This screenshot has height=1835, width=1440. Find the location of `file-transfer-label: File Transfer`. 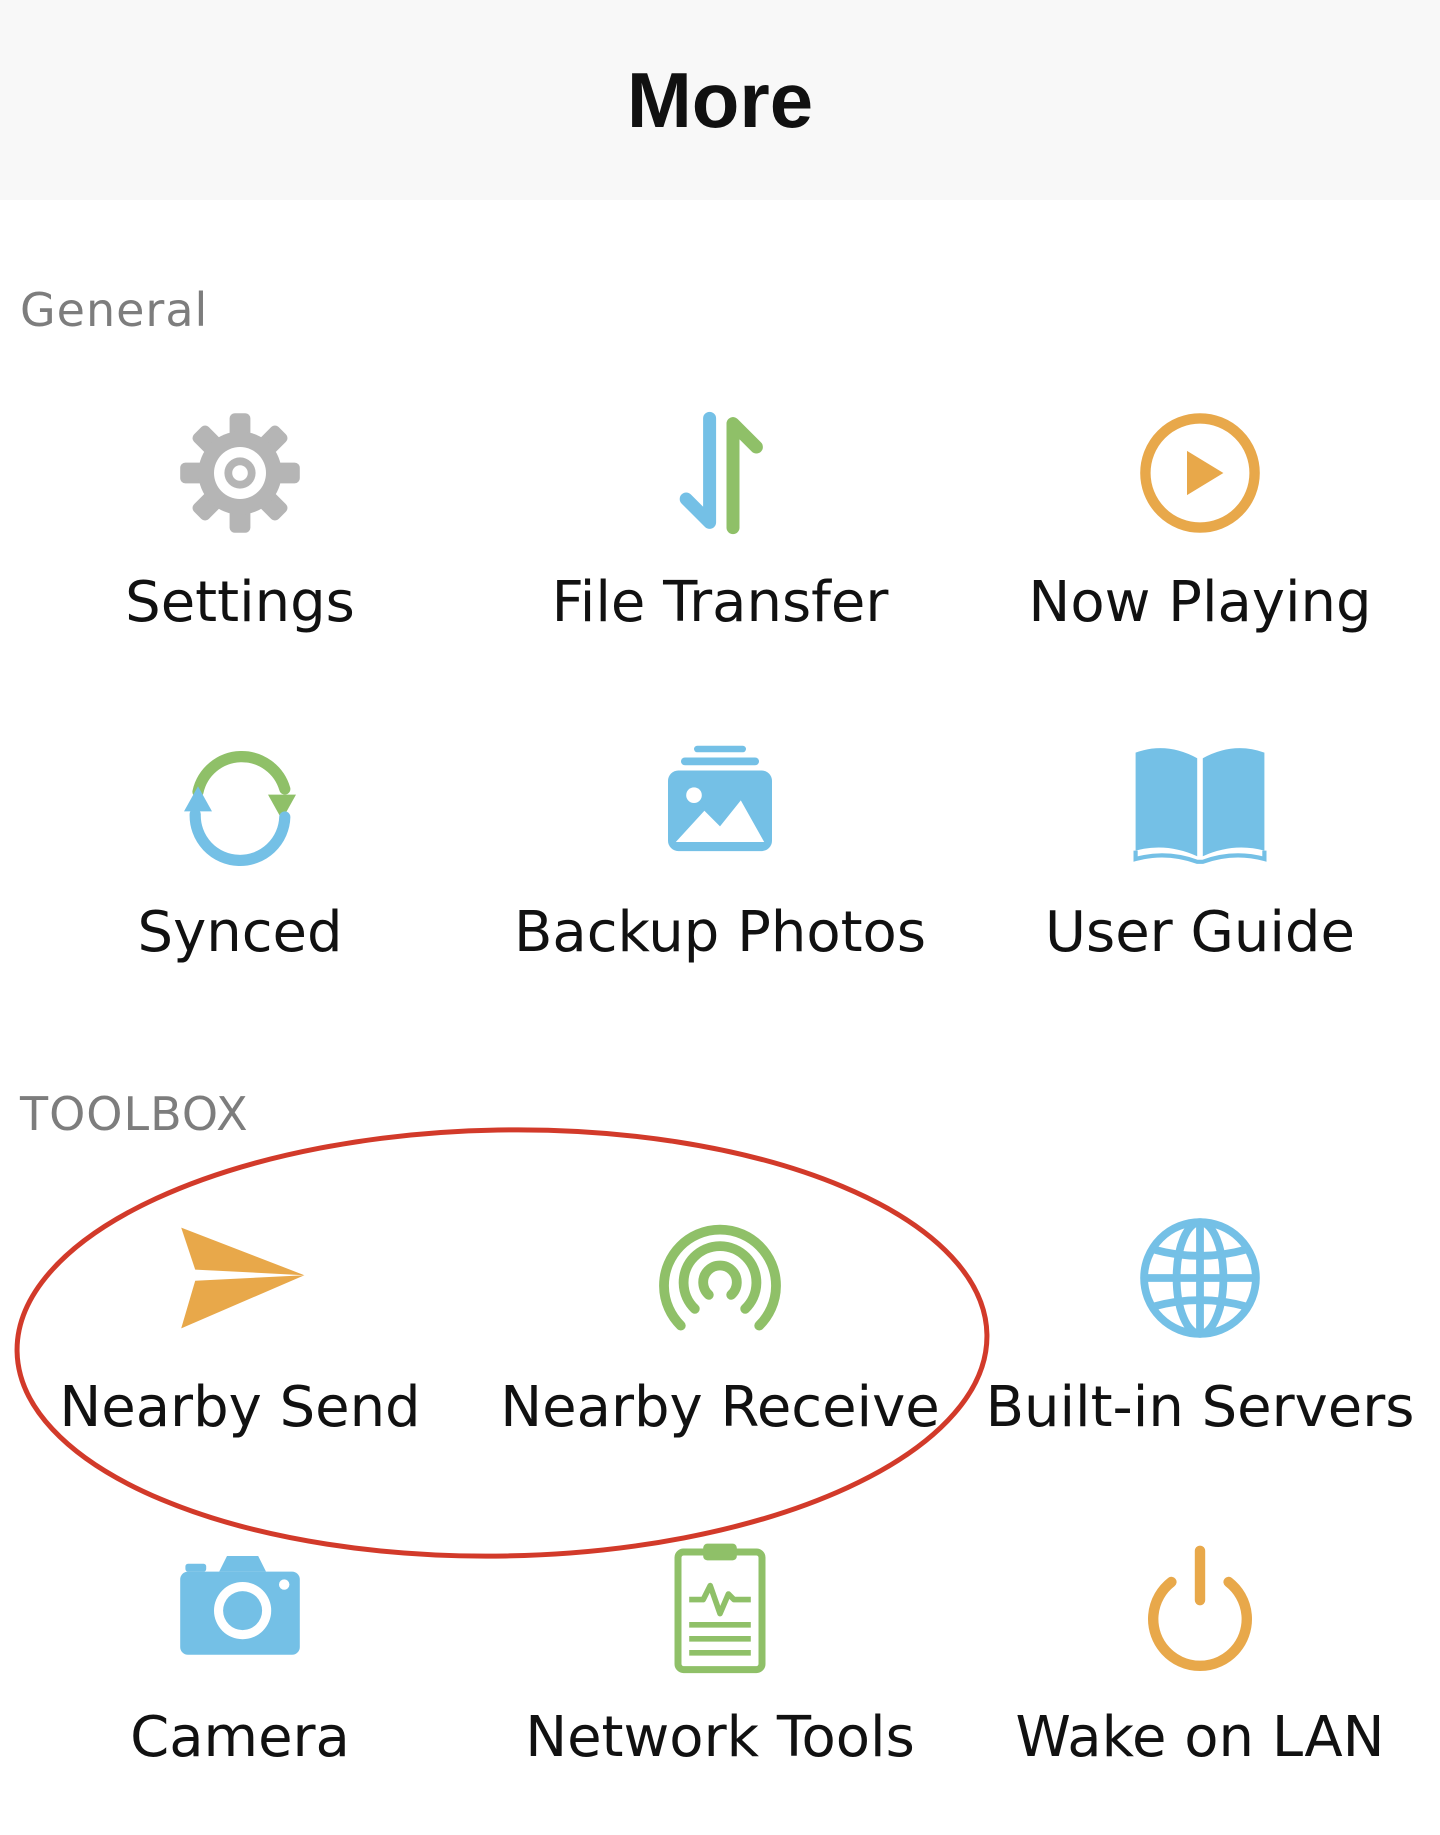

file-transfer-label: File Transfer is located at coordinates (720, 602).